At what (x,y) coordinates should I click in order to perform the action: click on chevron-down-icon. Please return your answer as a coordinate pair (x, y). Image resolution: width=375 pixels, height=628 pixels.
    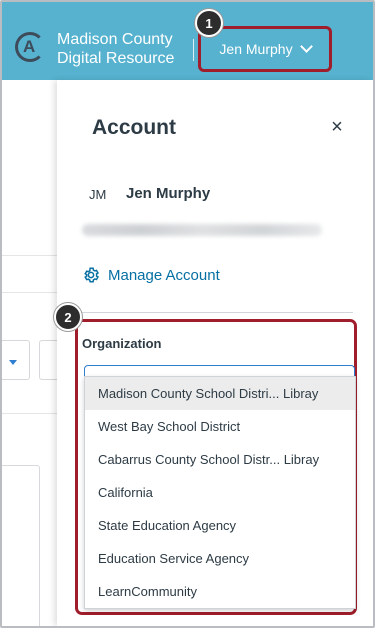
    Looking at the image, I should click on (306, 46).